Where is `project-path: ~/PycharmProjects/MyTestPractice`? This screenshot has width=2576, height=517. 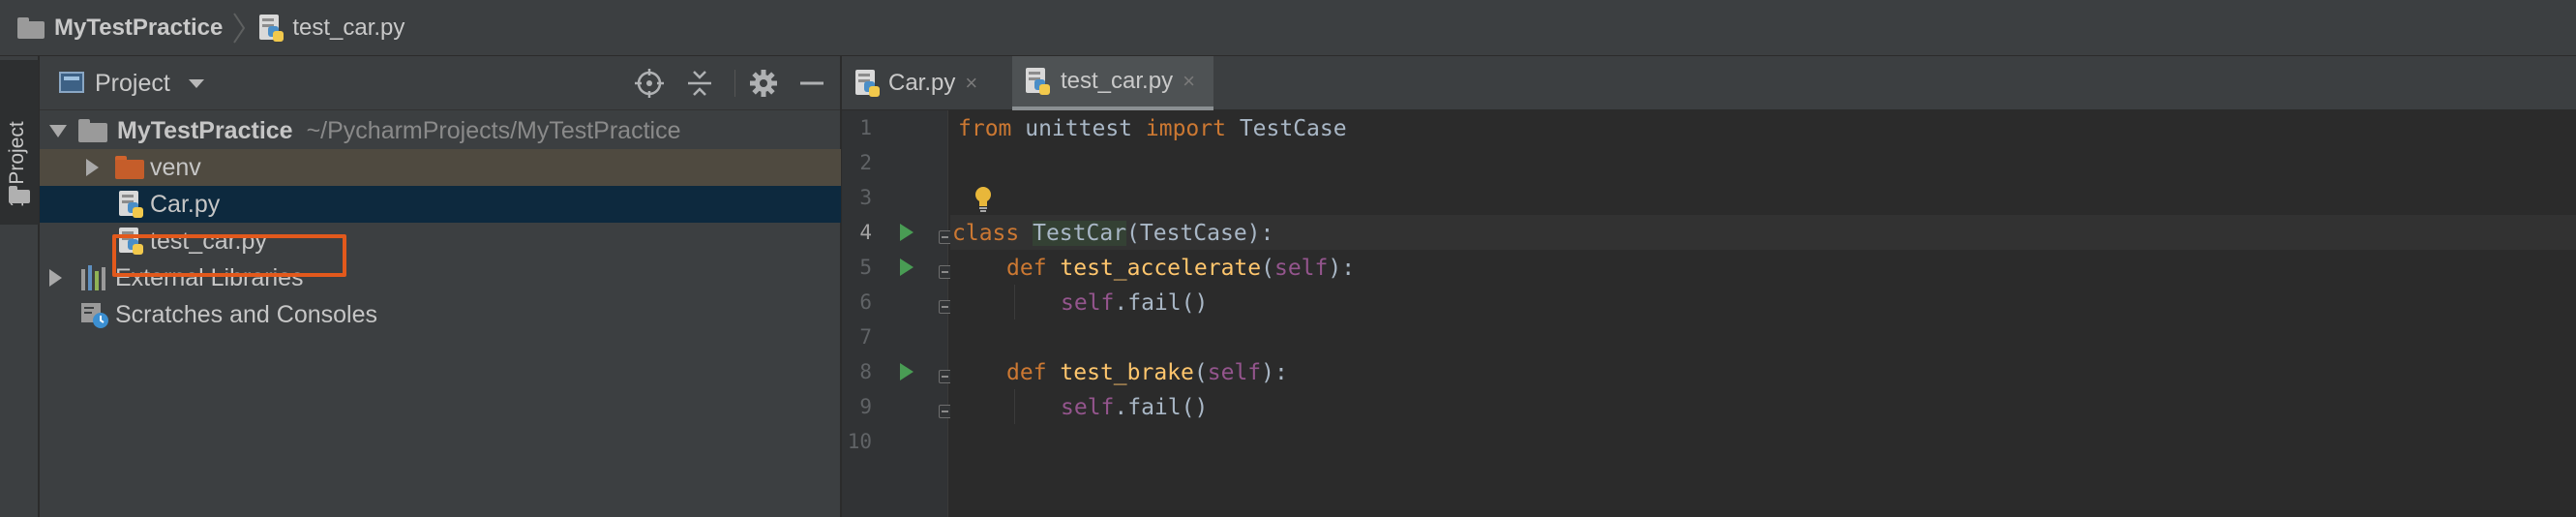 project-path: ~/PycharmProjects/MyTestPractice is located at coordinates (493, 130).